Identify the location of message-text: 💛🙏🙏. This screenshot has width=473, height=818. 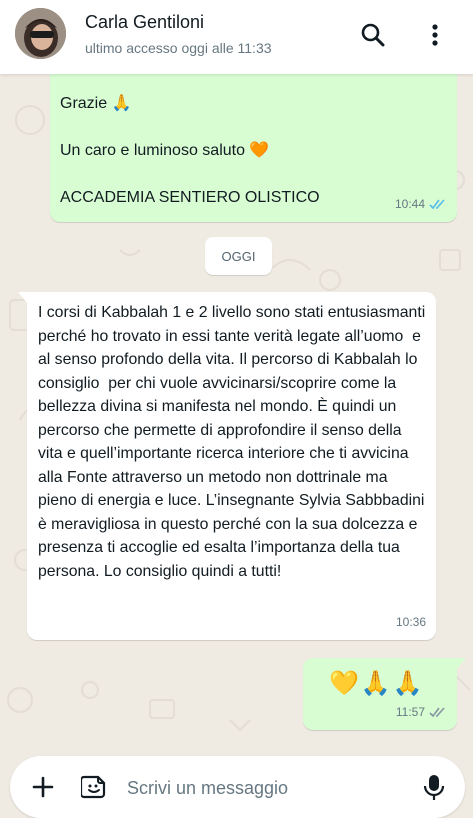
(377, 683).